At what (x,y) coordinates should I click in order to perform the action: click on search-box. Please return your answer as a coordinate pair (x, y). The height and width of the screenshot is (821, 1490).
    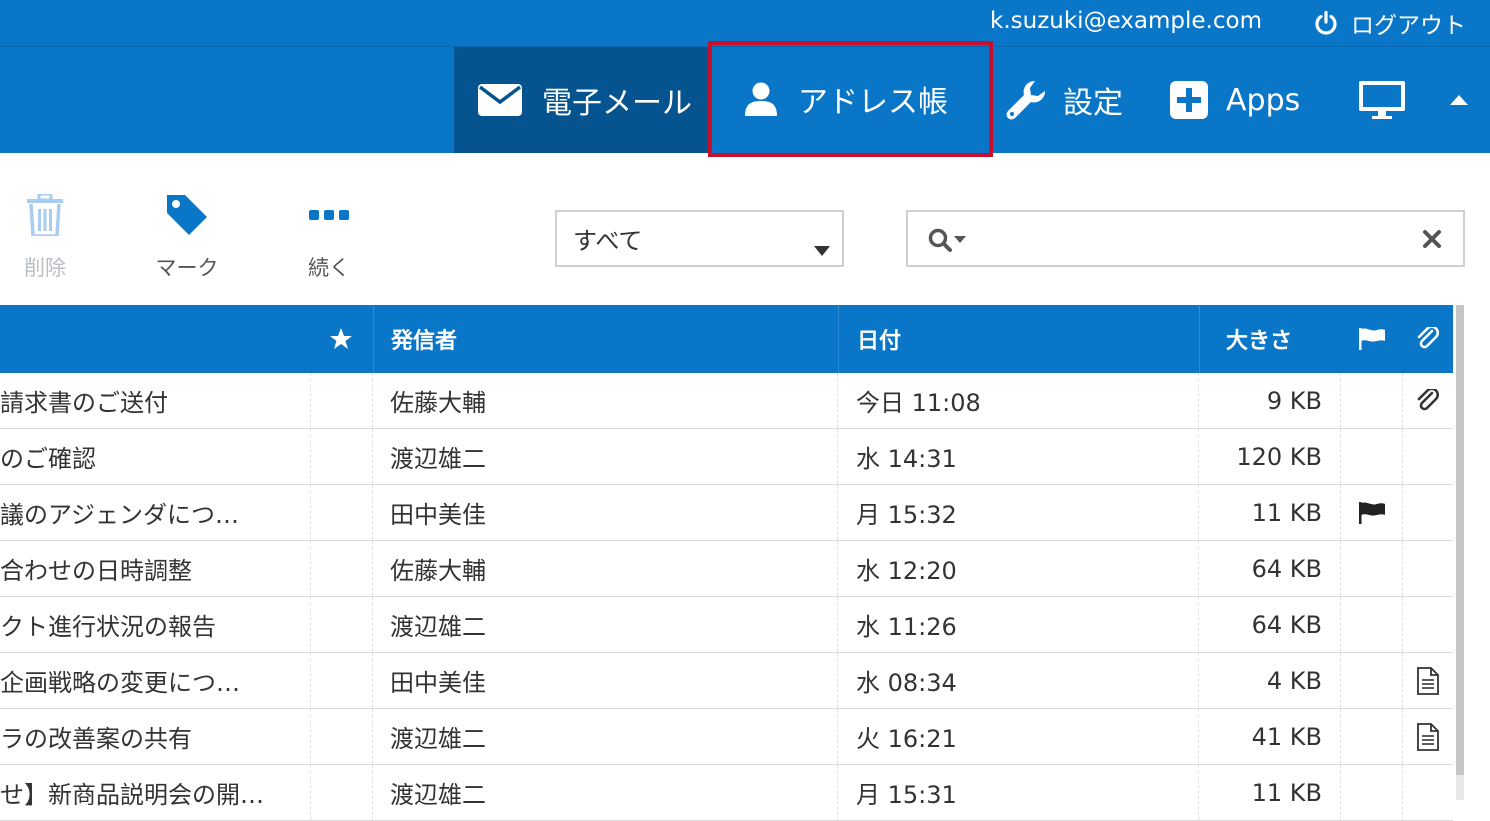
    Looking at the image, I should click on (1185, 238).